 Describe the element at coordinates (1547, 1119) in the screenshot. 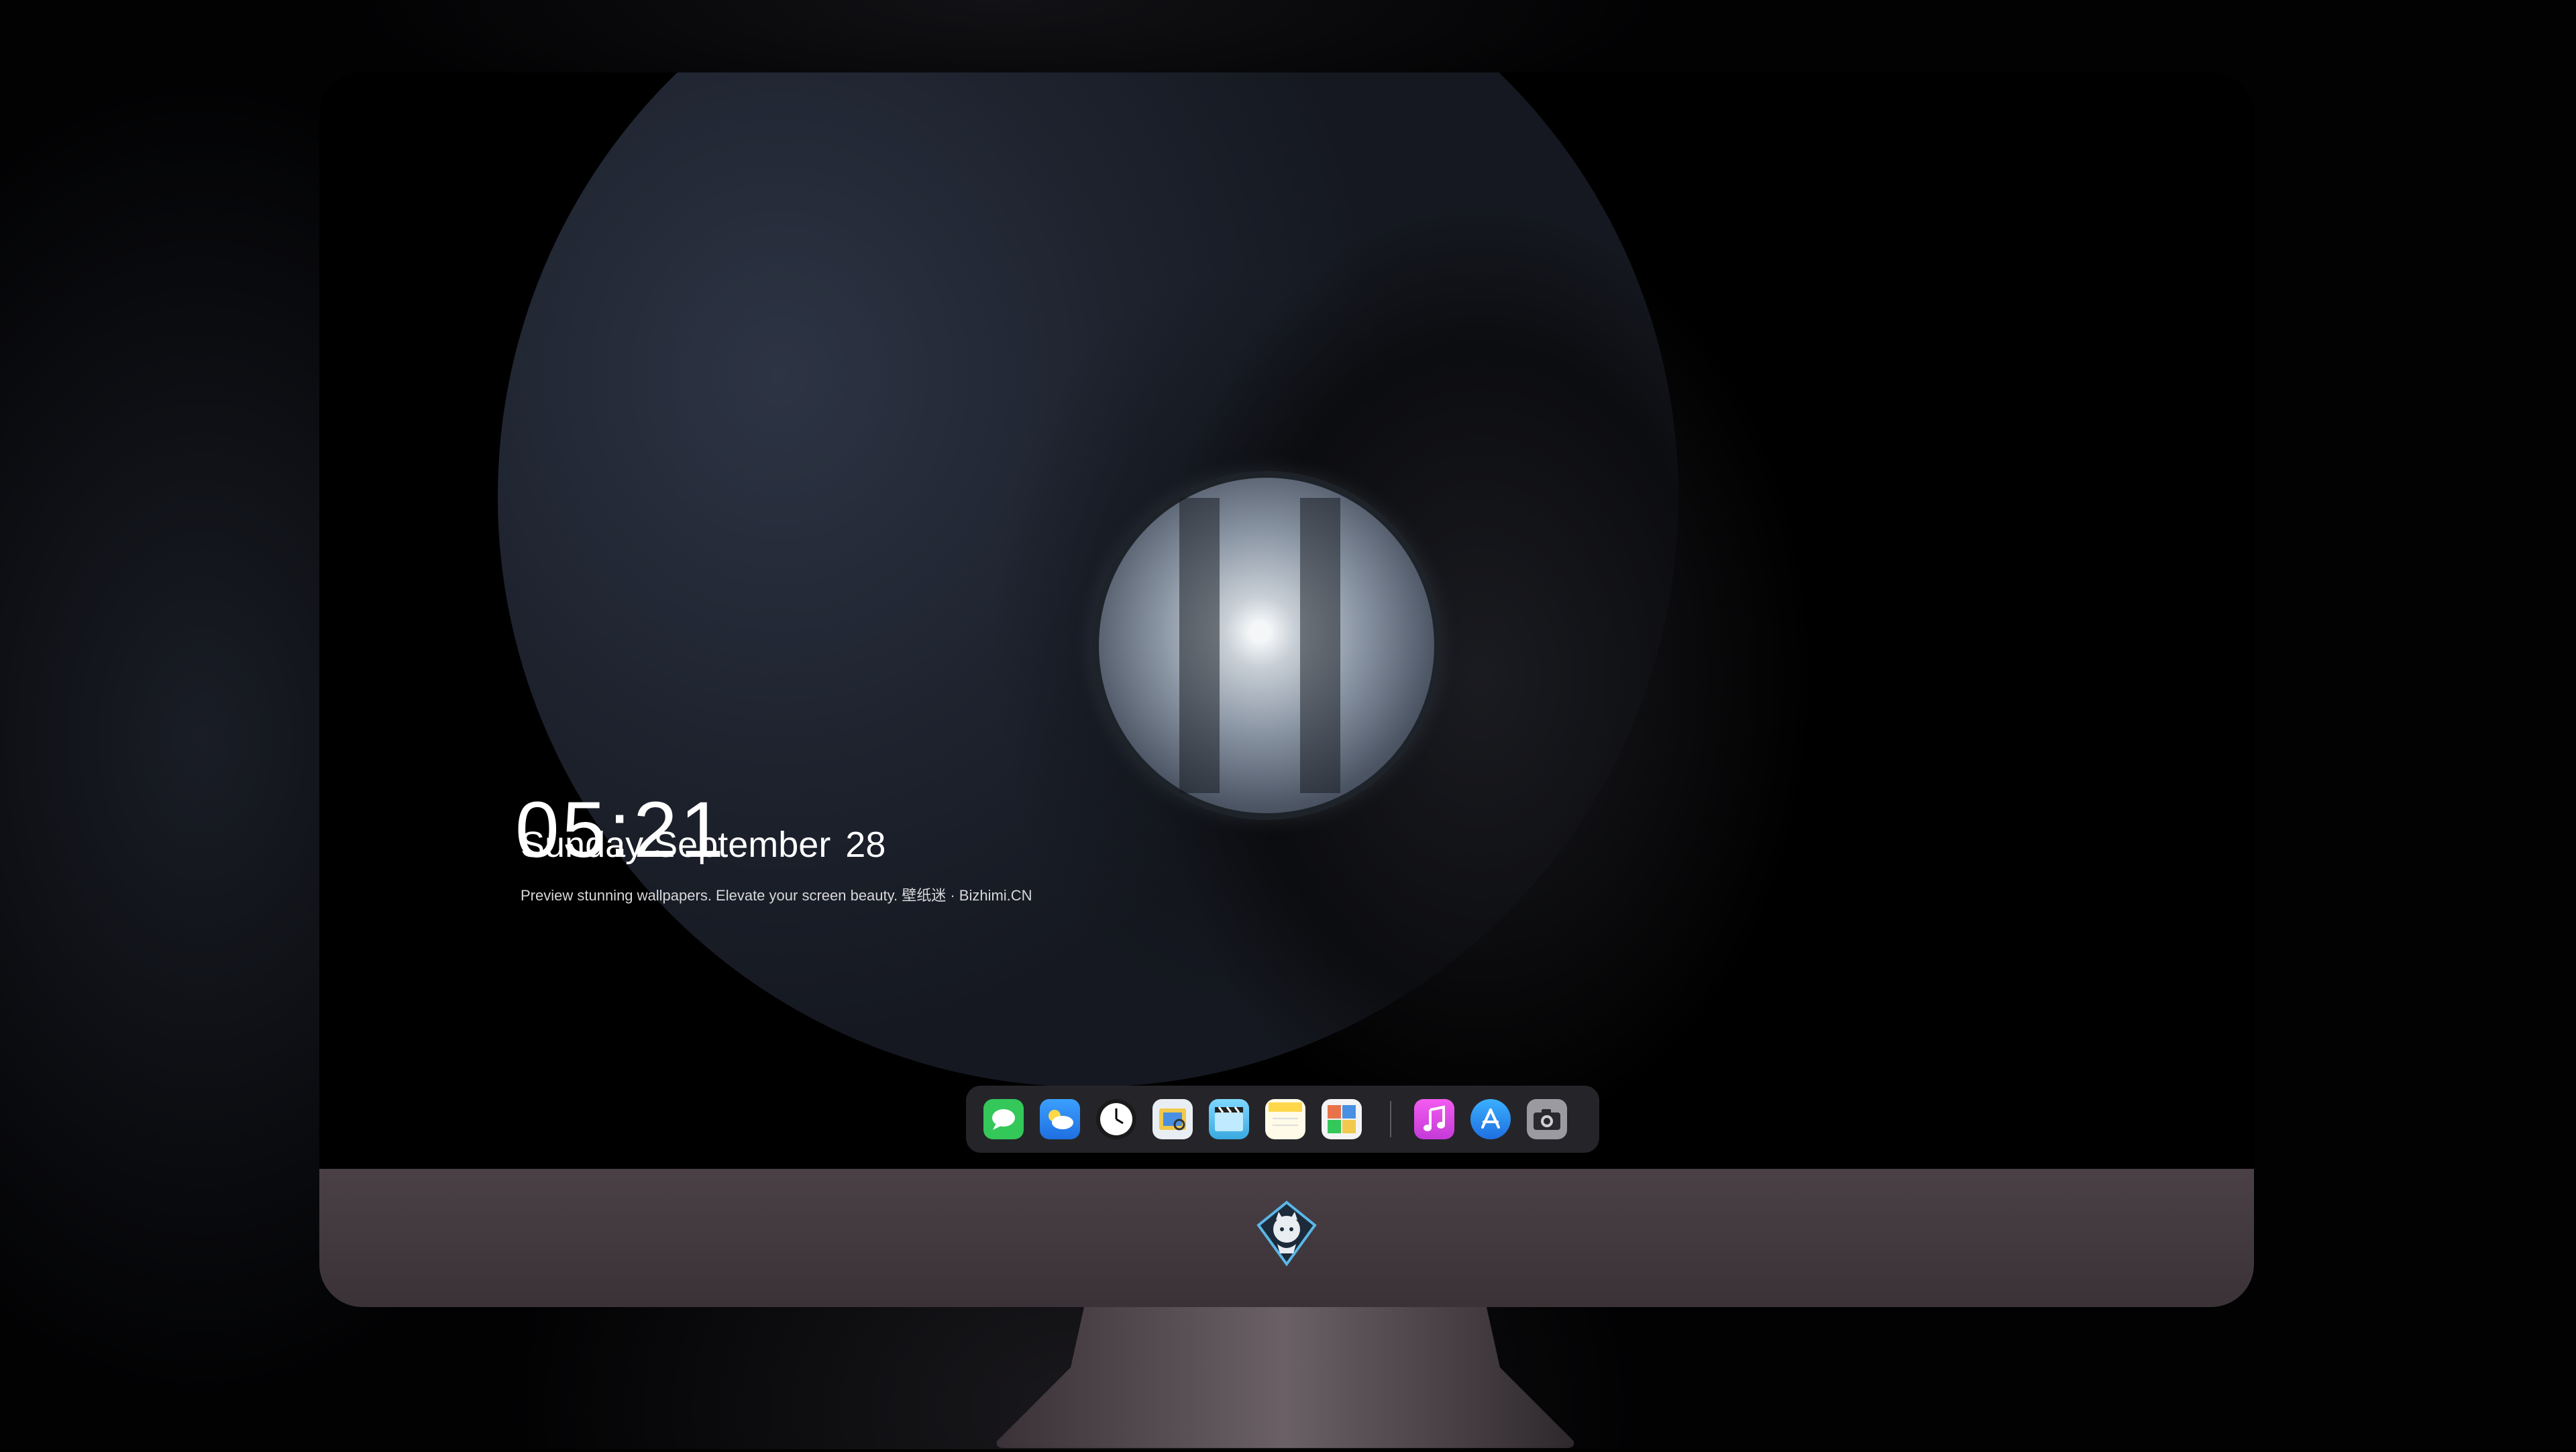

I see `camera-icon` at that location.